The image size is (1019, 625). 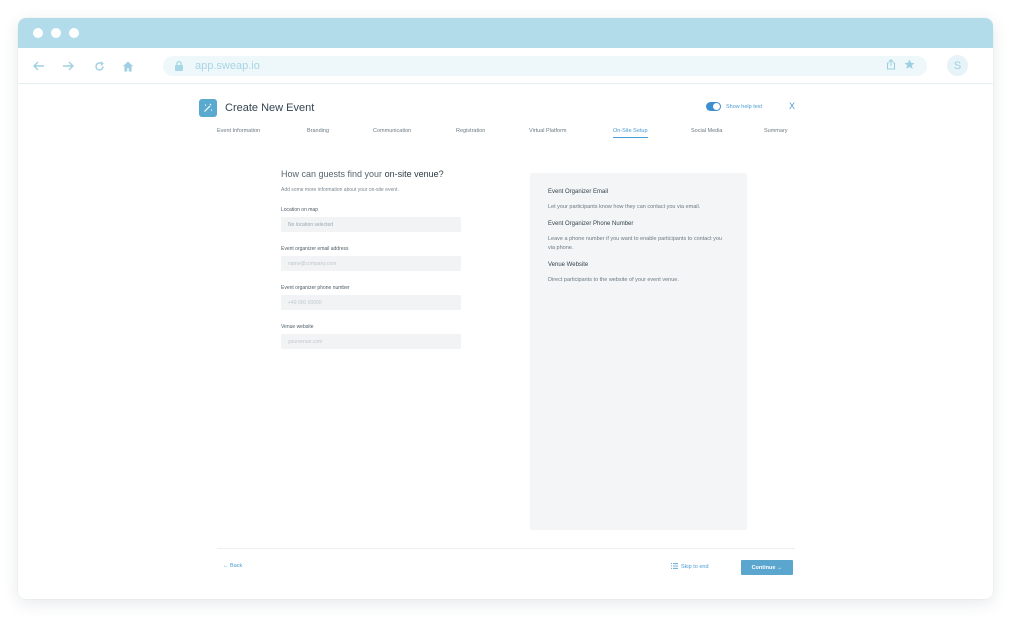 I want to click on location-field: Location on map No location selected, so click(x=371, y=219).